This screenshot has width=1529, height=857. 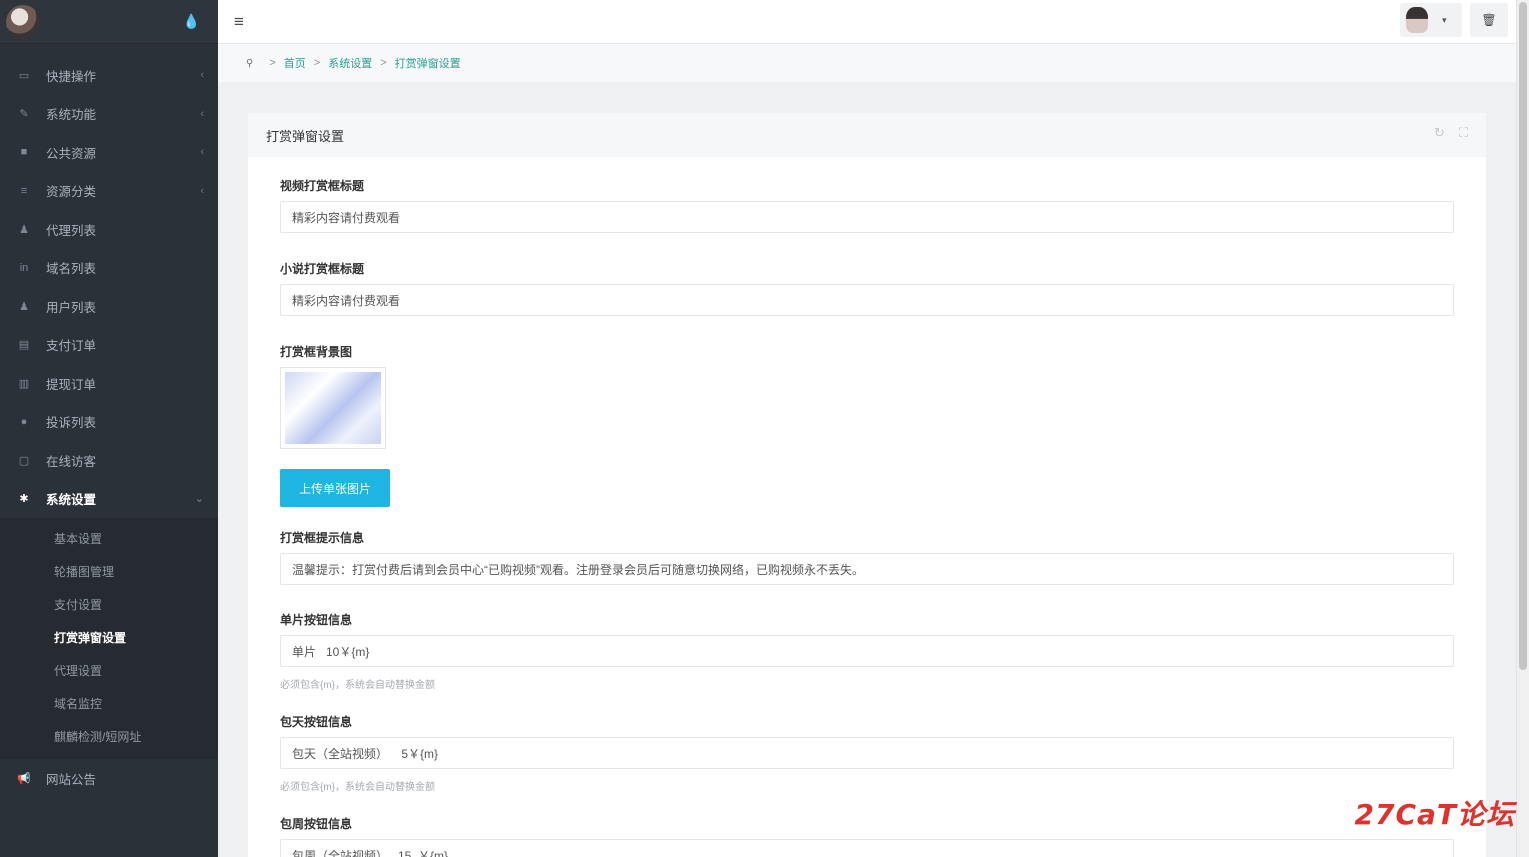 What do you see at coordinates (199, 499) in the screenshot?
I see `chevron-down-icon: ⌄` at bounding box center [199, 499].